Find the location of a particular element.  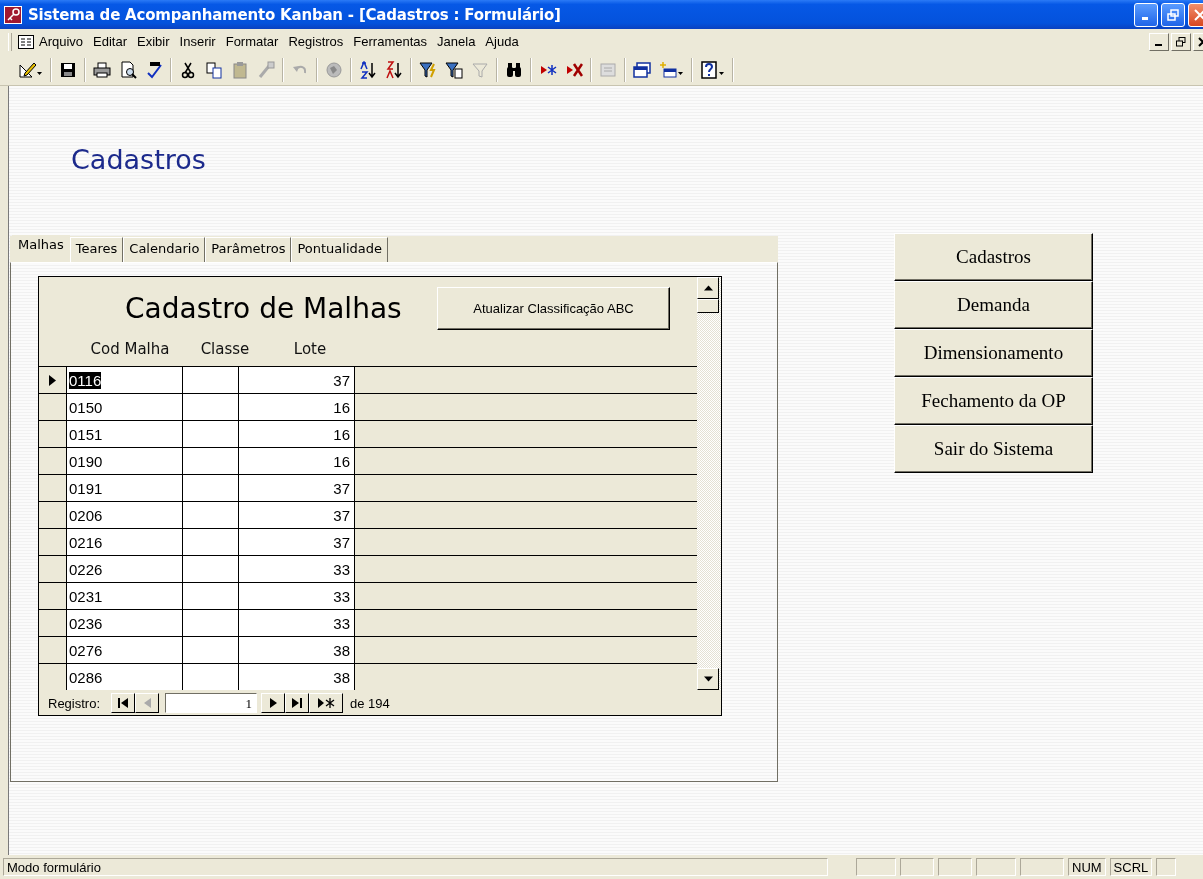

table-cell: 0286 is located at coordinates (125, 677).